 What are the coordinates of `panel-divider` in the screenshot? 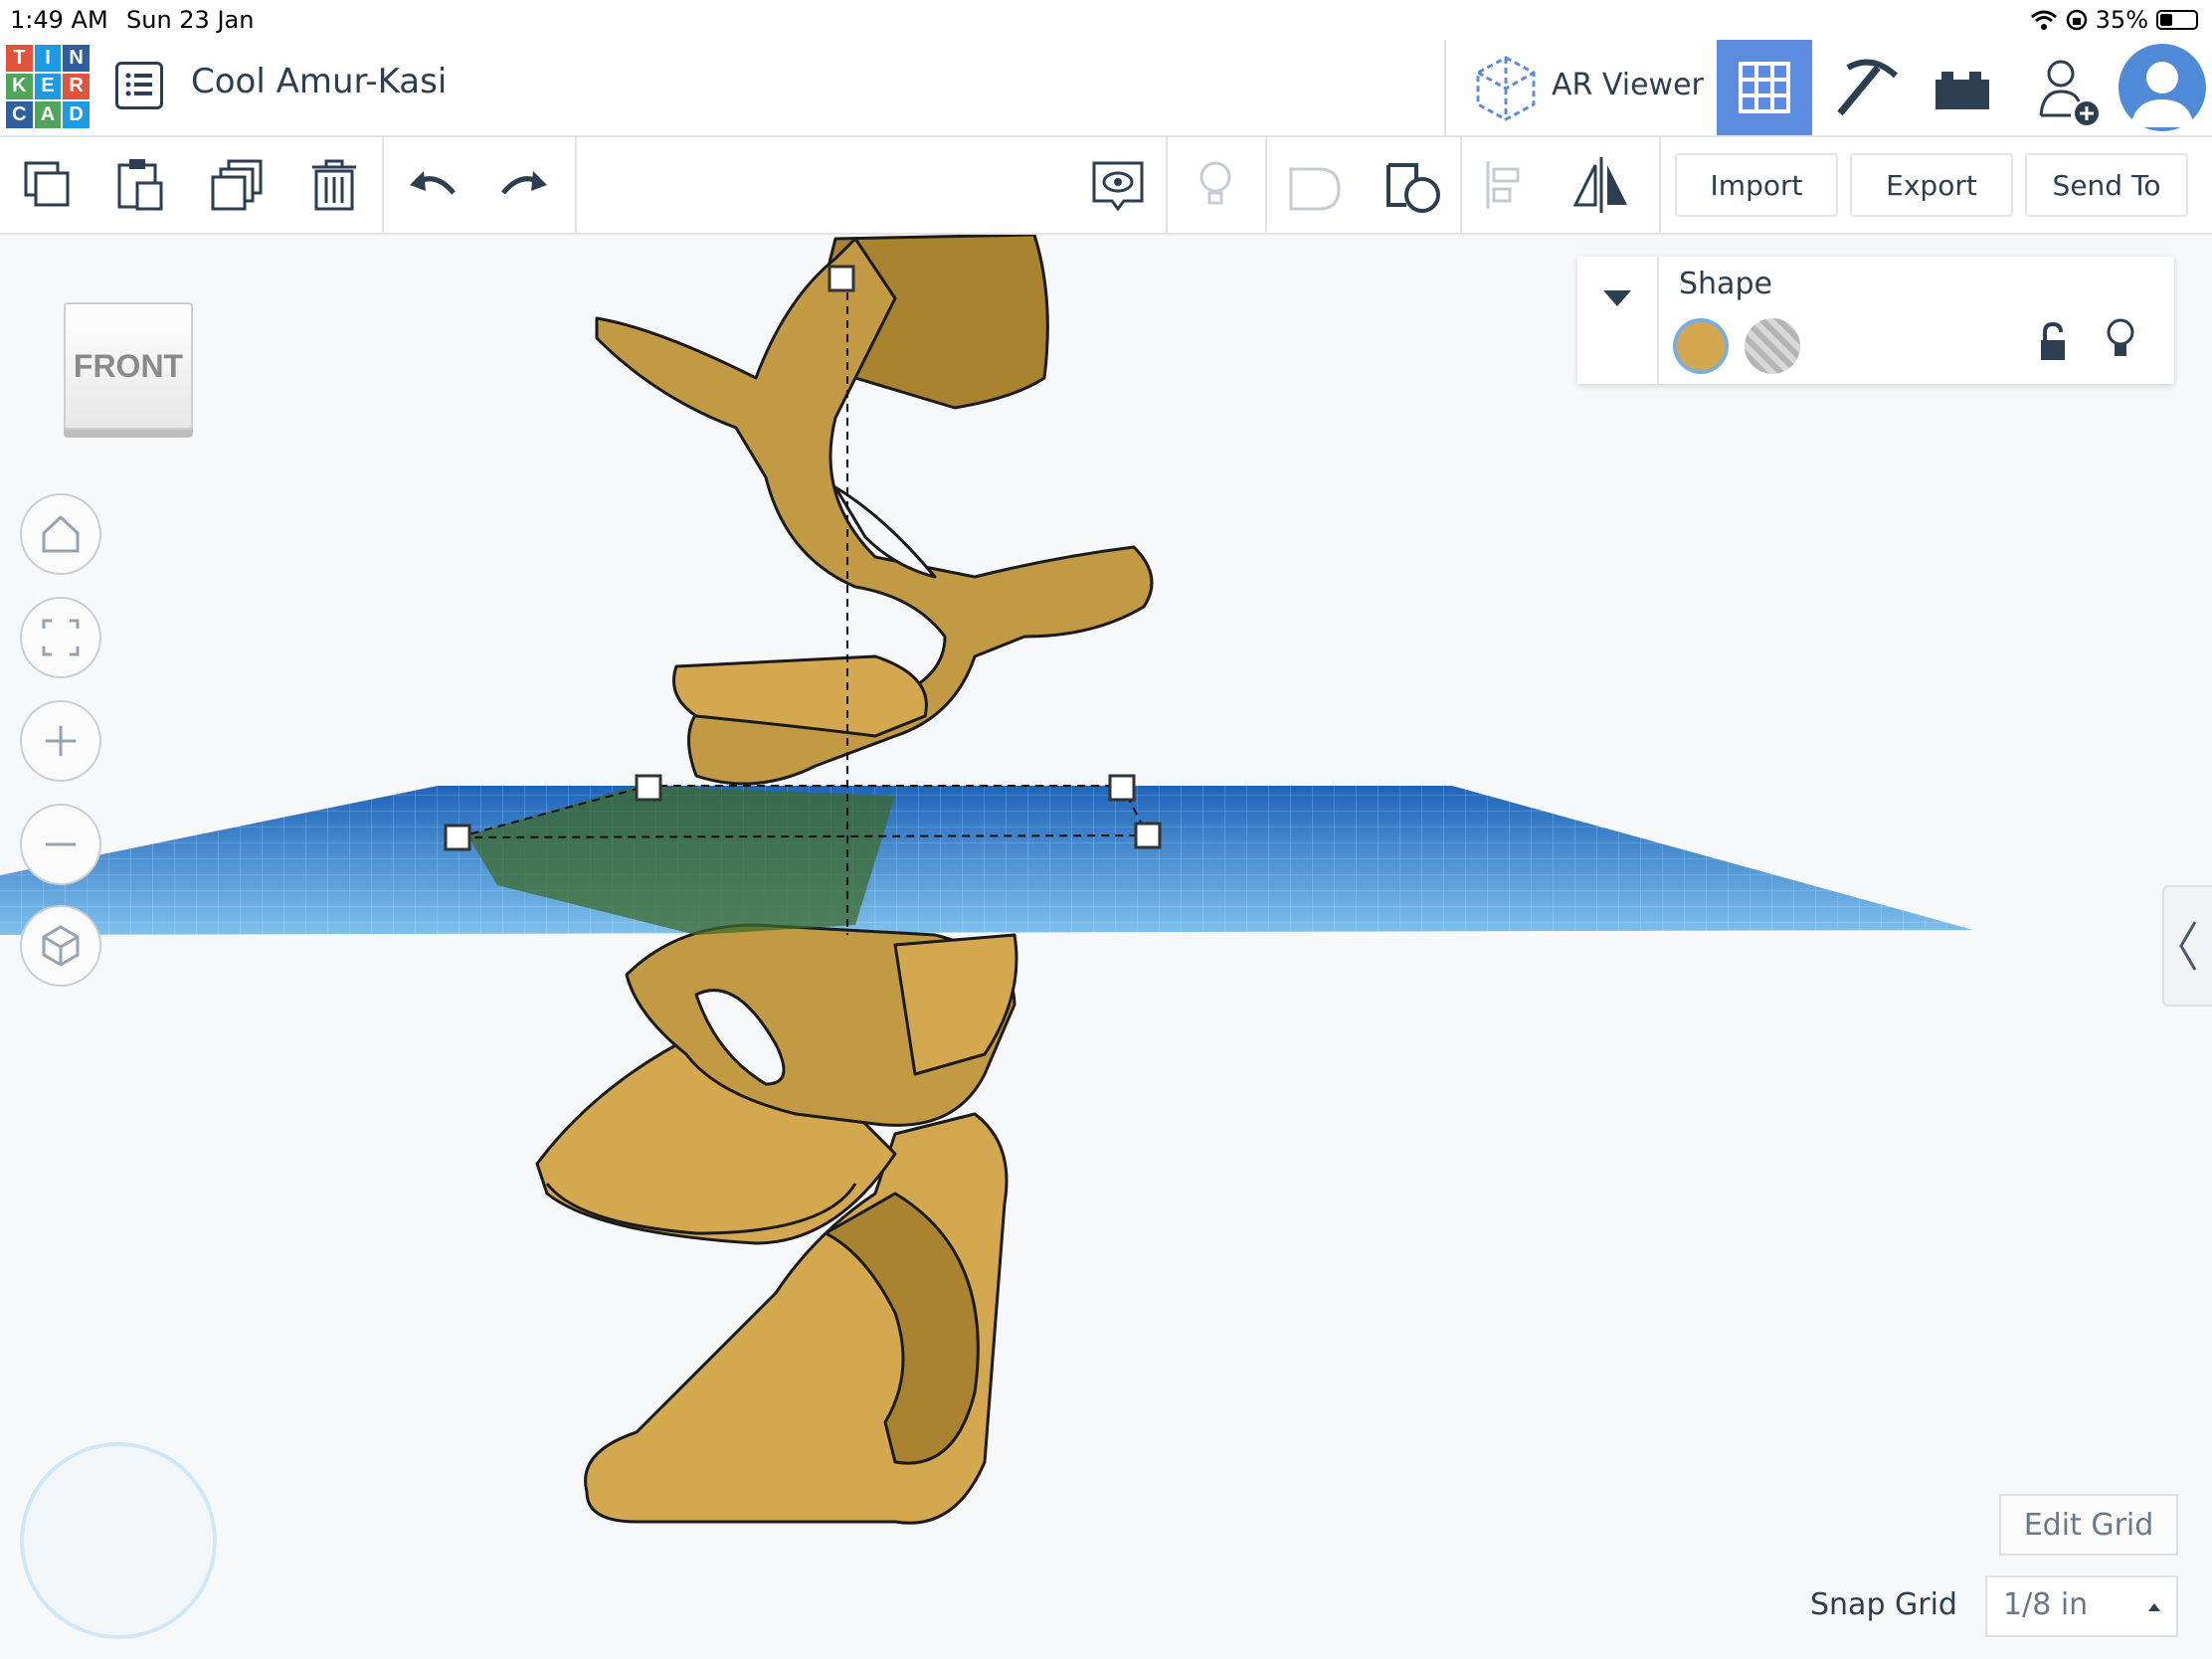 It's located at (1658, 320).